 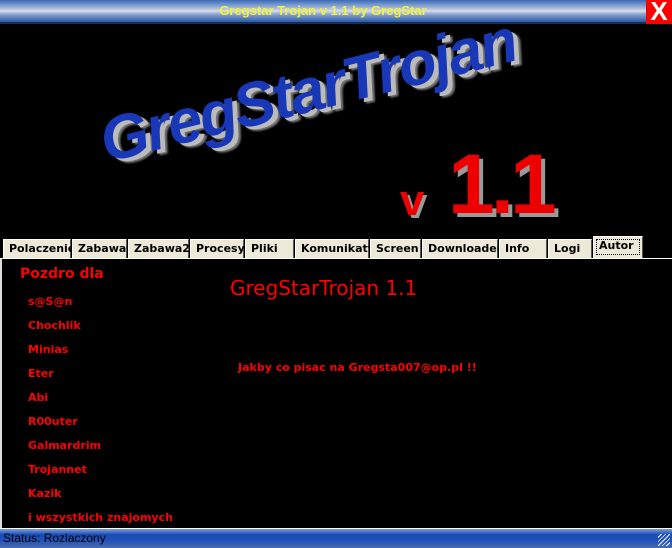 What do you see at coordinates (50, 301) in the screenshot?
I see `list-item: s@S@n` at bounding box center [50, 301].